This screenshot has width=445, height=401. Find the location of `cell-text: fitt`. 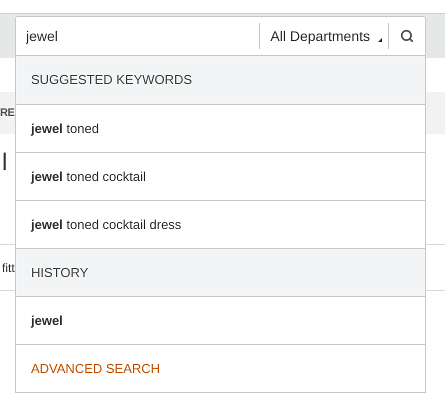

cell-text: fitt is located at coordinates (8, 268).